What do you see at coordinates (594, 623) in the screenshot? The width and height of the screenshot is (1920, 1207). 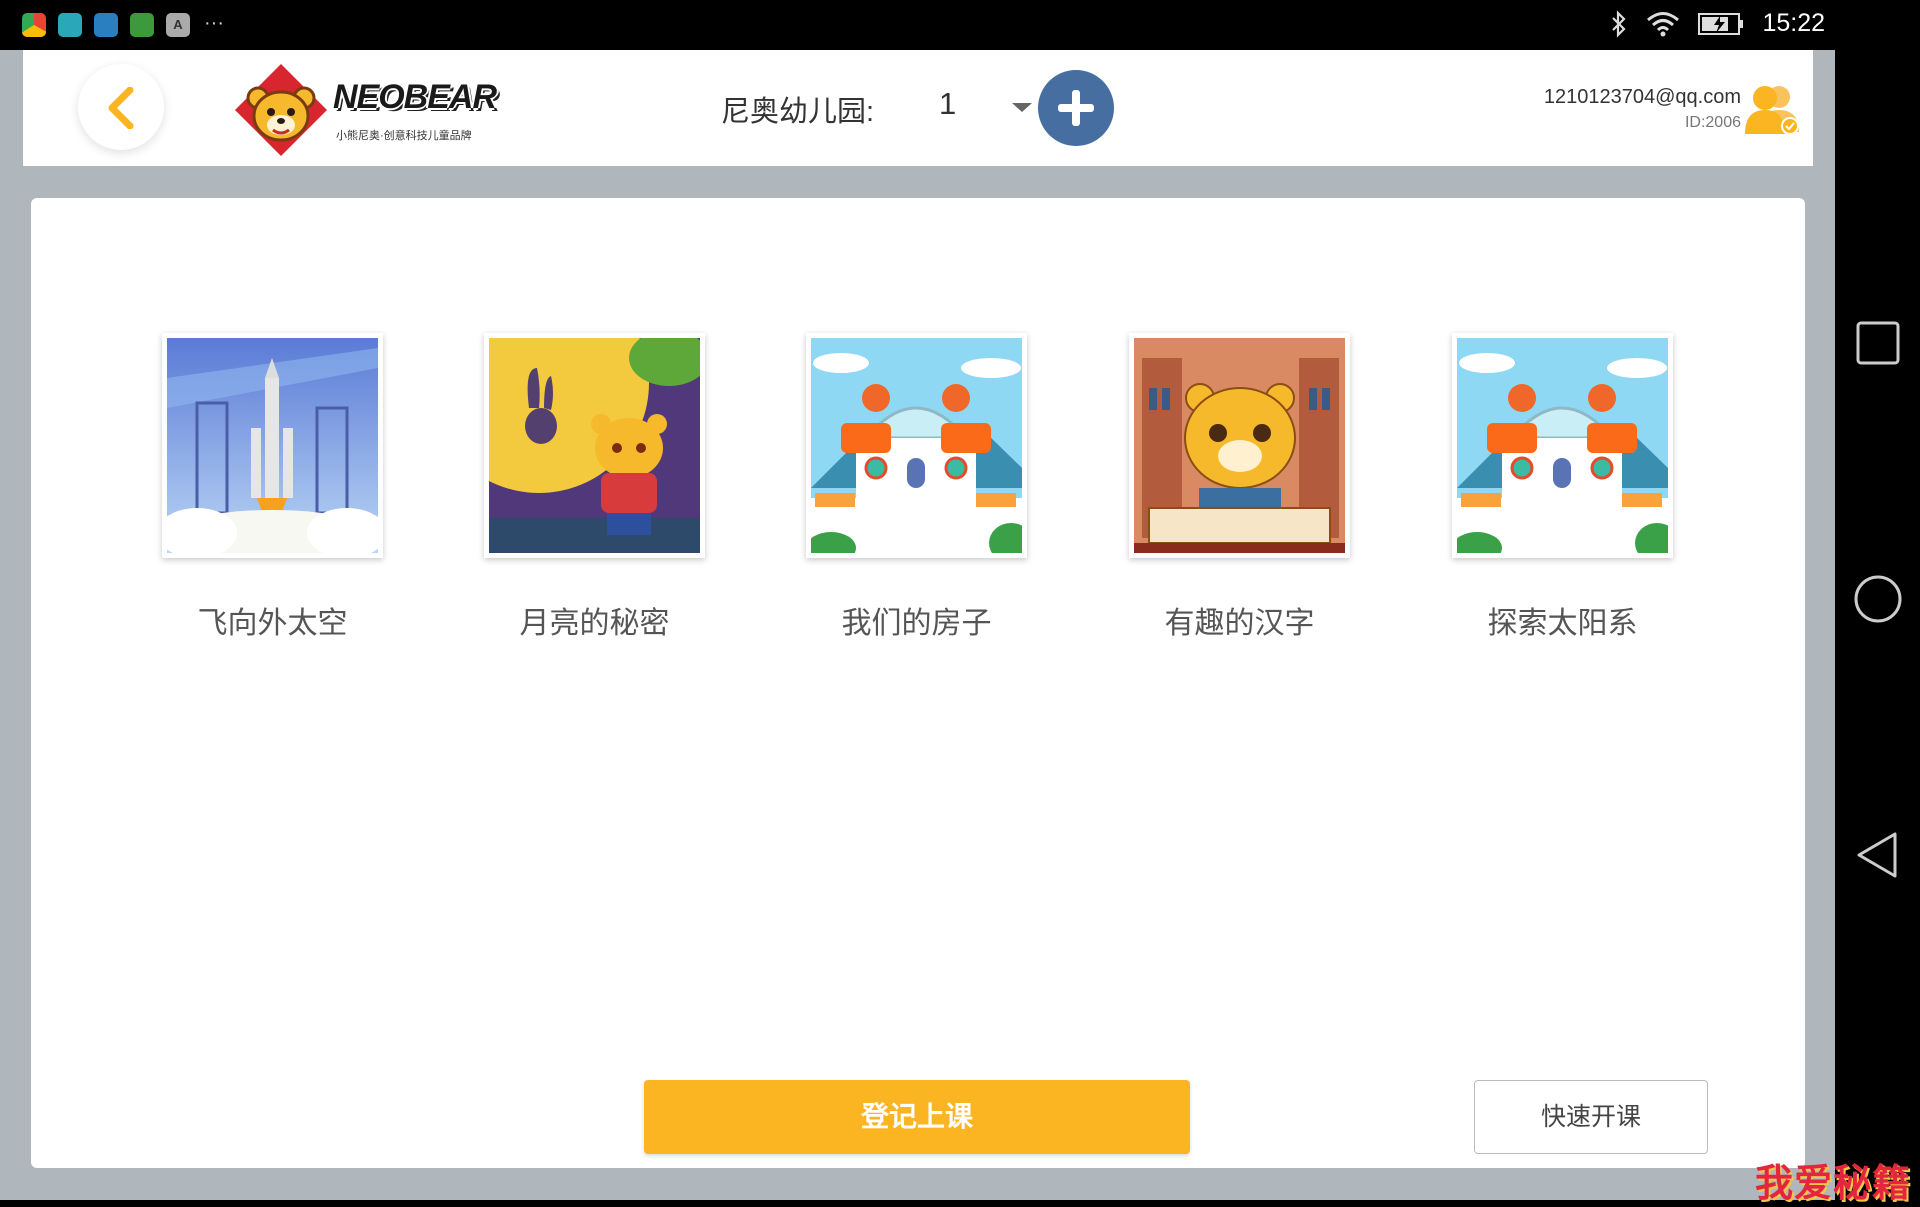 I see `course-title: 月亮的秘密` at bounding box center [594, 623].